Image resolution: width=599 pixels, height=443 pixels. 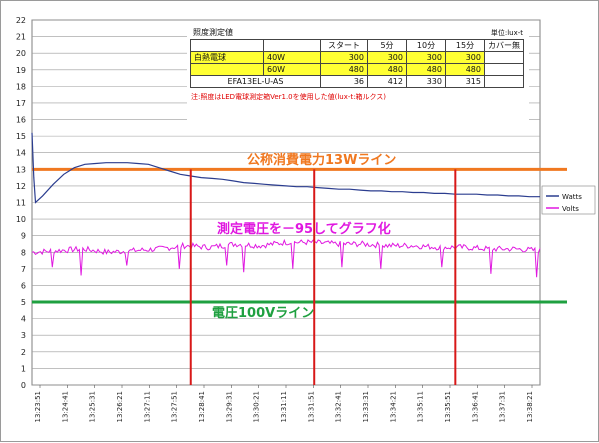 What do you see at coordinates (344, 81) in the screenshot?
I see `value-cell: 36` at bounding box center [344, 81].